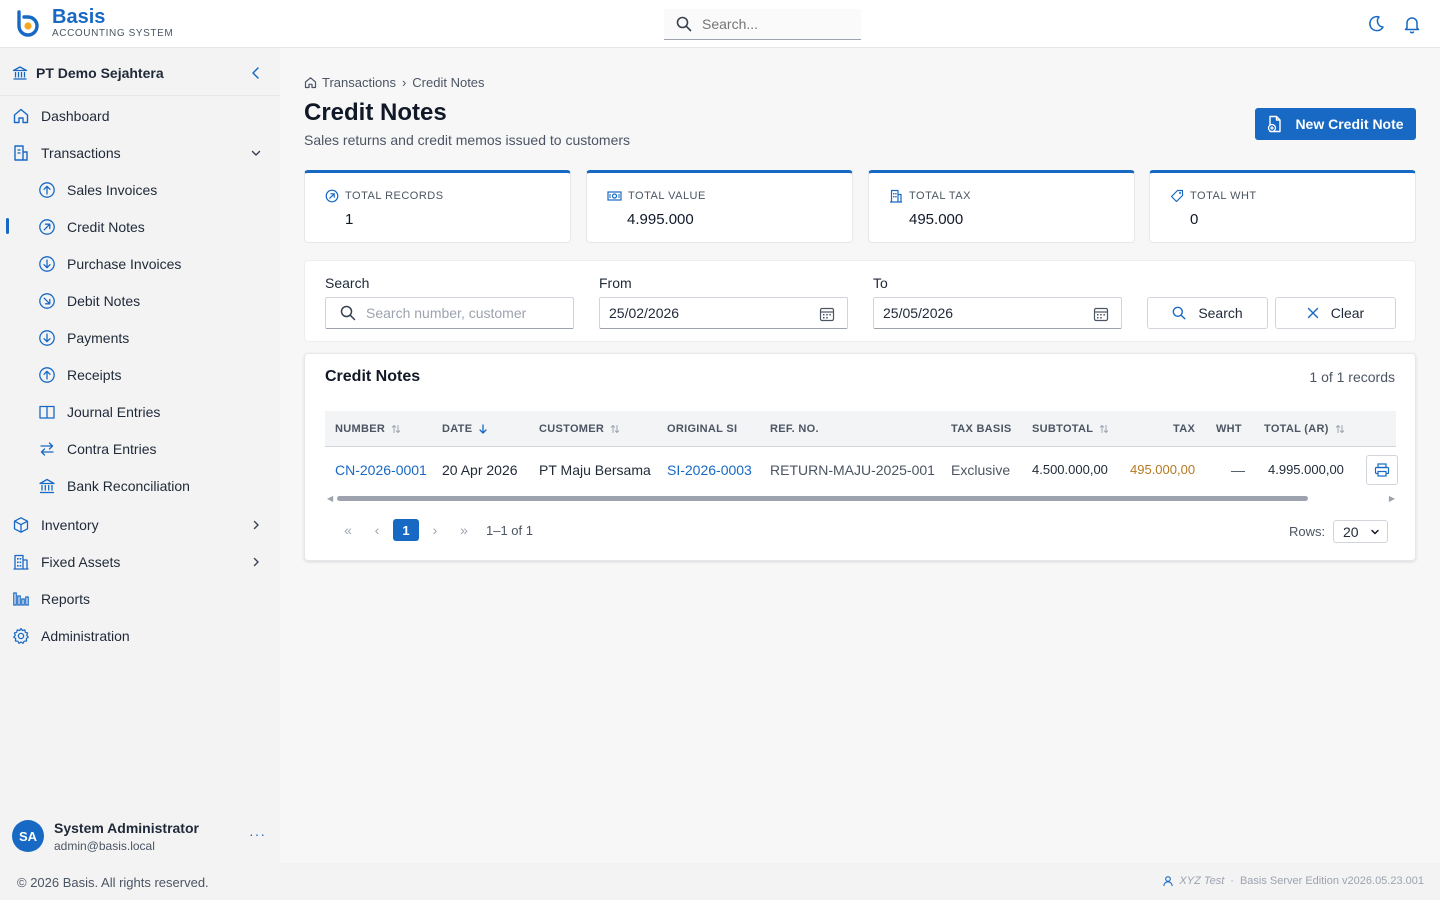  I want to click on sort-icon, so click(615, 429).